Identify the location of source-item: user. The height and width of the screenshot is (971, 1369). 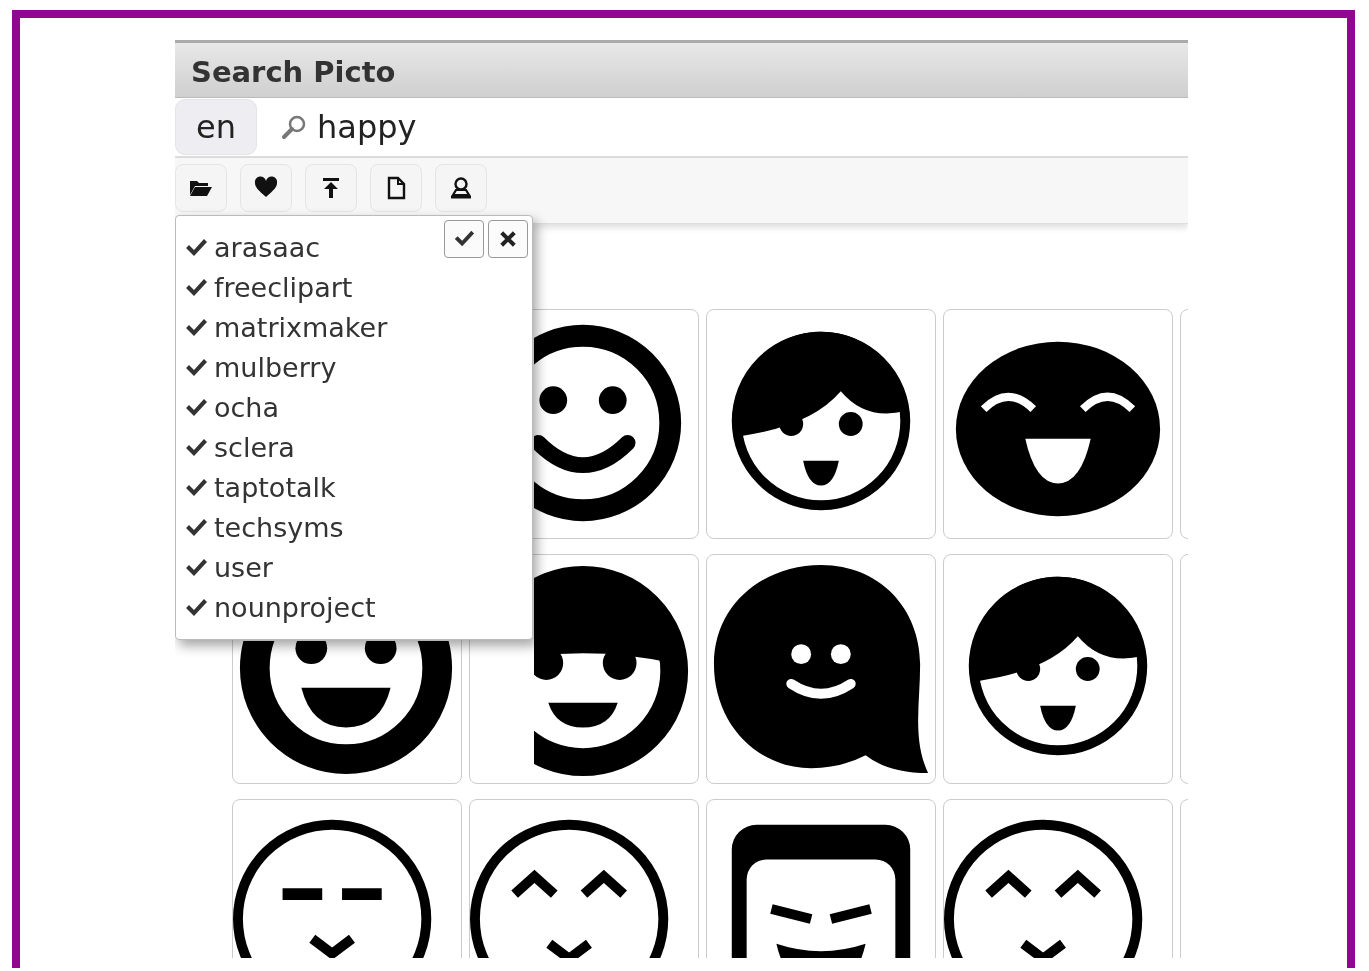
(354, 568).